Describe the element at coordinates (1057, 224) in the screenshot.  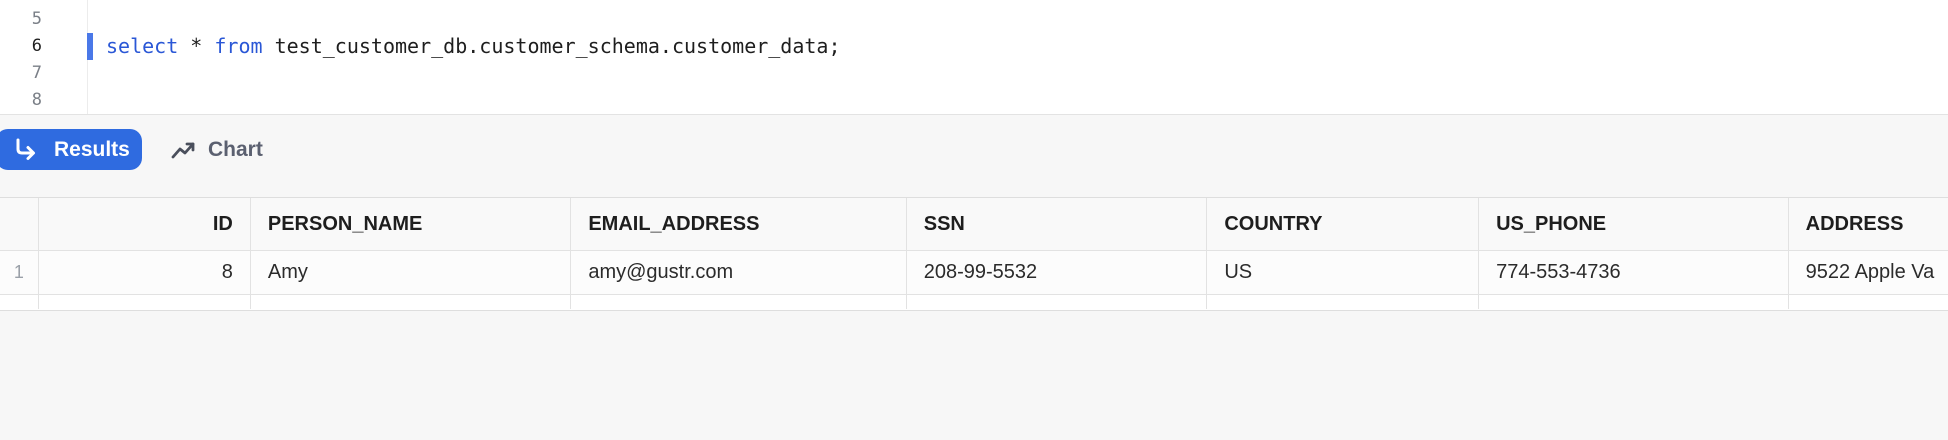
I see `column-header-ssn: SSN` at that location.